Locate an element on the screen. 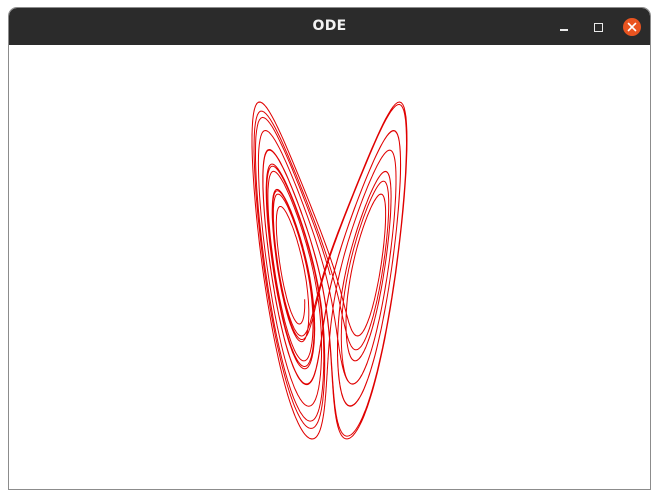 This screenshot has height=498, width=660. title-bar: ODE is located at coordinates (329, 26).